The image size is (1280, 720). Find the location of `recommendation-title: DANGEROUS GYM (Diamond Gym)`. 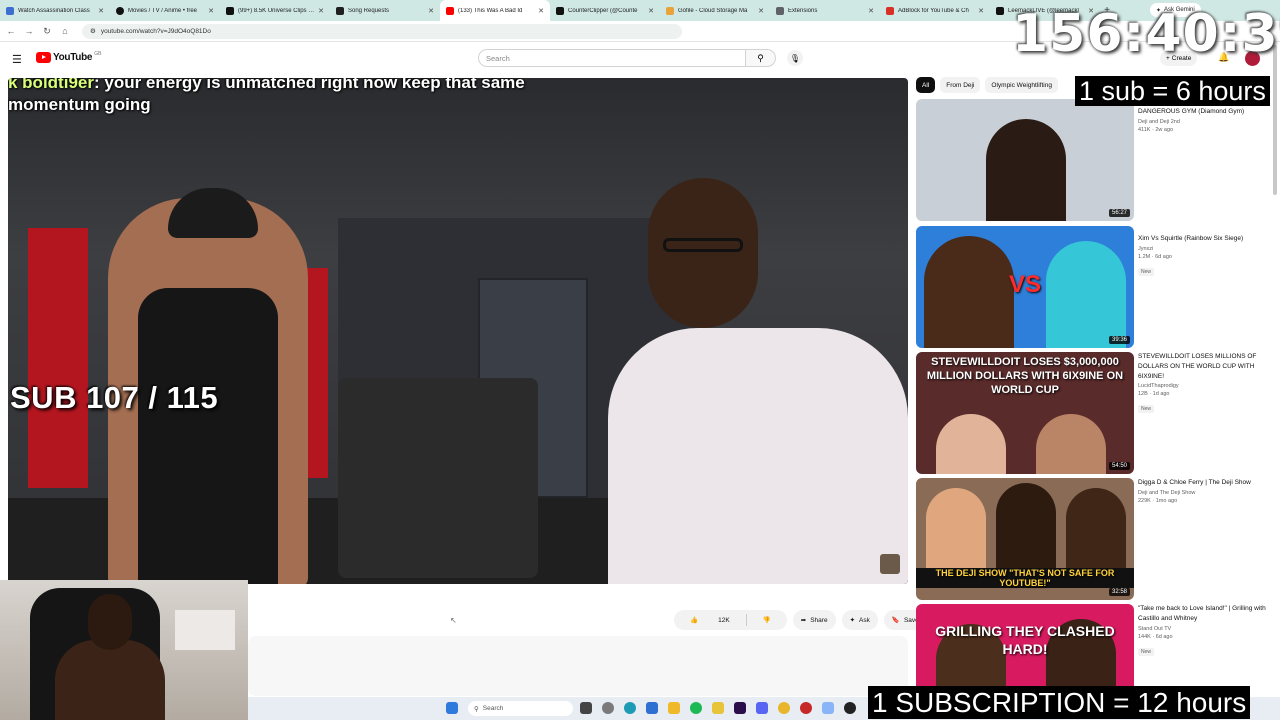

recommendation-title: DANGEROUS GYM (Diamond Gym) is located at coordinates (1207, 112).